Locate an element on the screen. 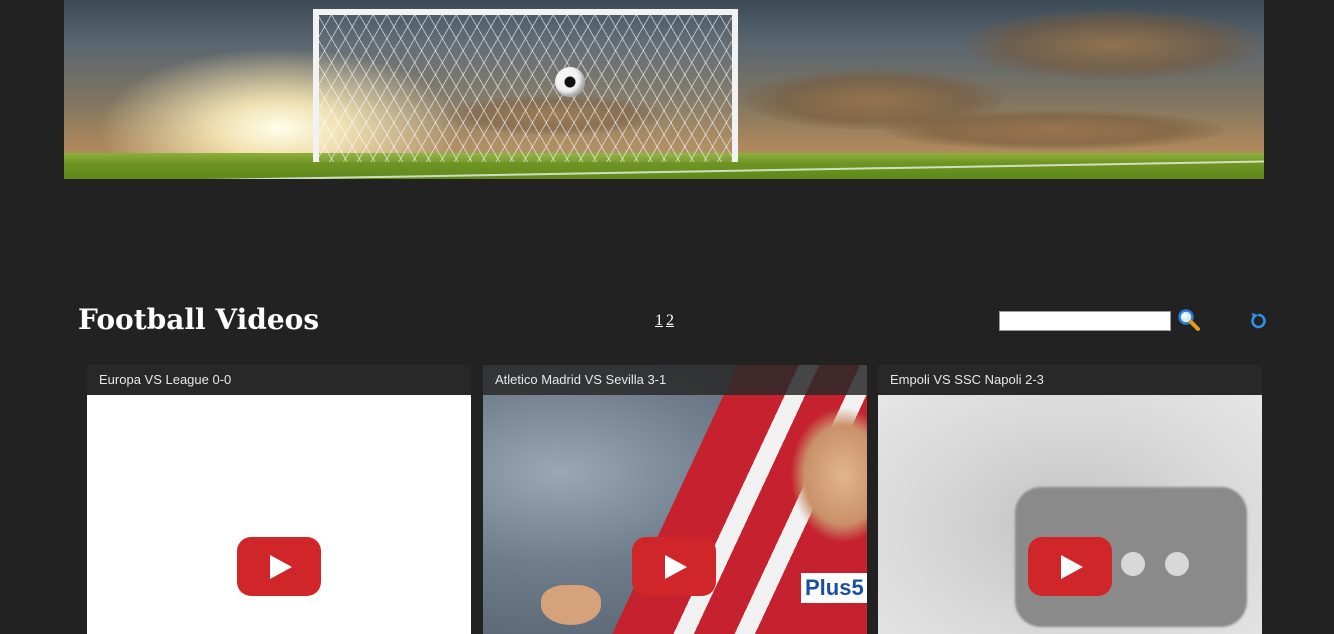 The image size is (1334, 634). pagination: 12 is located at coordinates (666, 321).